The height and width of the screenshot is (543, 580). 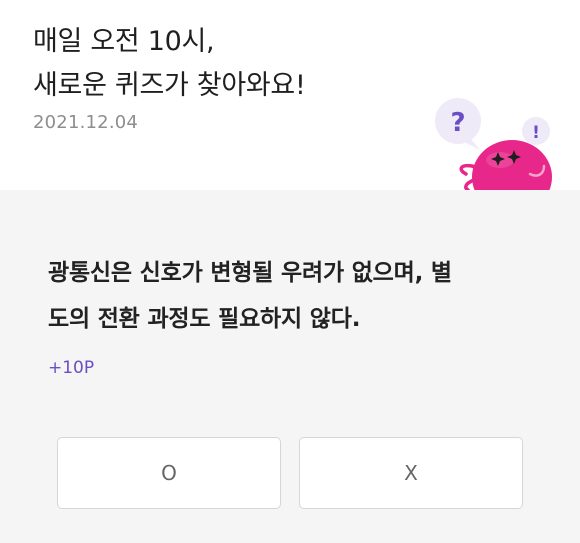 I want to click on headline-line-1: 매일 오전 10시,, so click(x=124, y=41).